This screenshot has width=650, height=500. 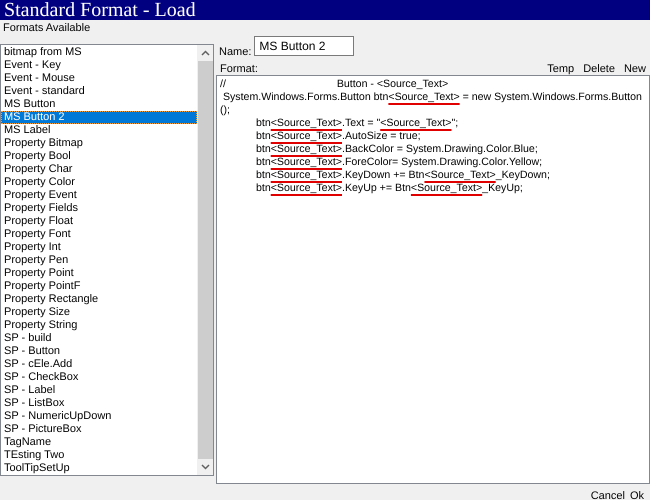 What do you see at coordinates (99, 403) in the screenshot?
I see `list-item: SP - ListBox` at bounding box center [99, 403].